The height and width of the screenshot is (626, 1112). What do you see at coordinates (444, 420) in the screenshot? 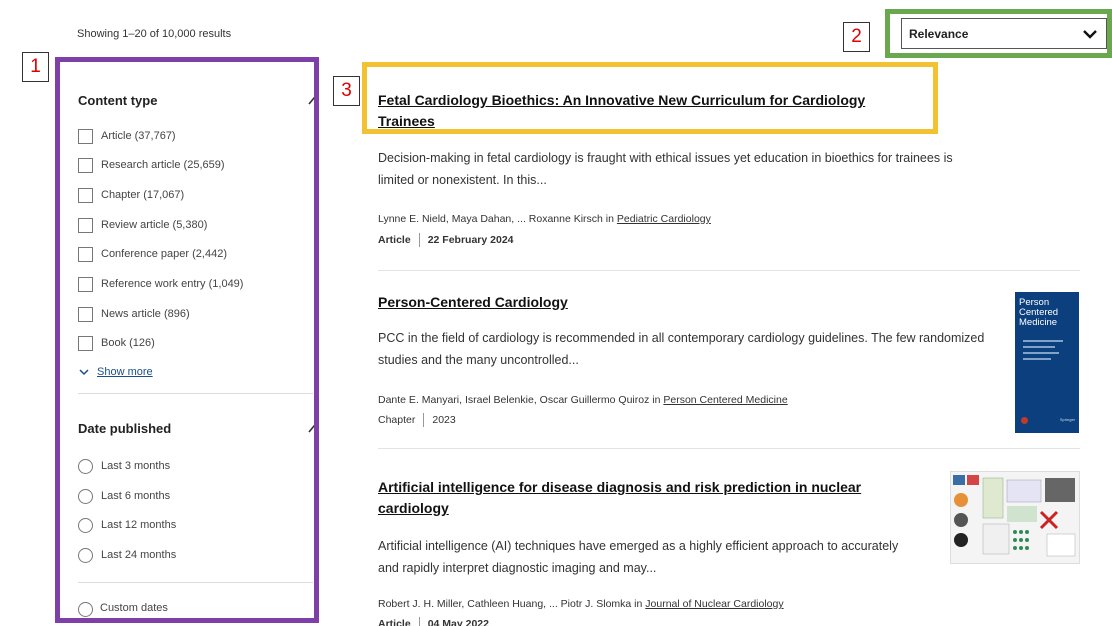
I see `result-date: 2023` at bounding box center [444, 420].